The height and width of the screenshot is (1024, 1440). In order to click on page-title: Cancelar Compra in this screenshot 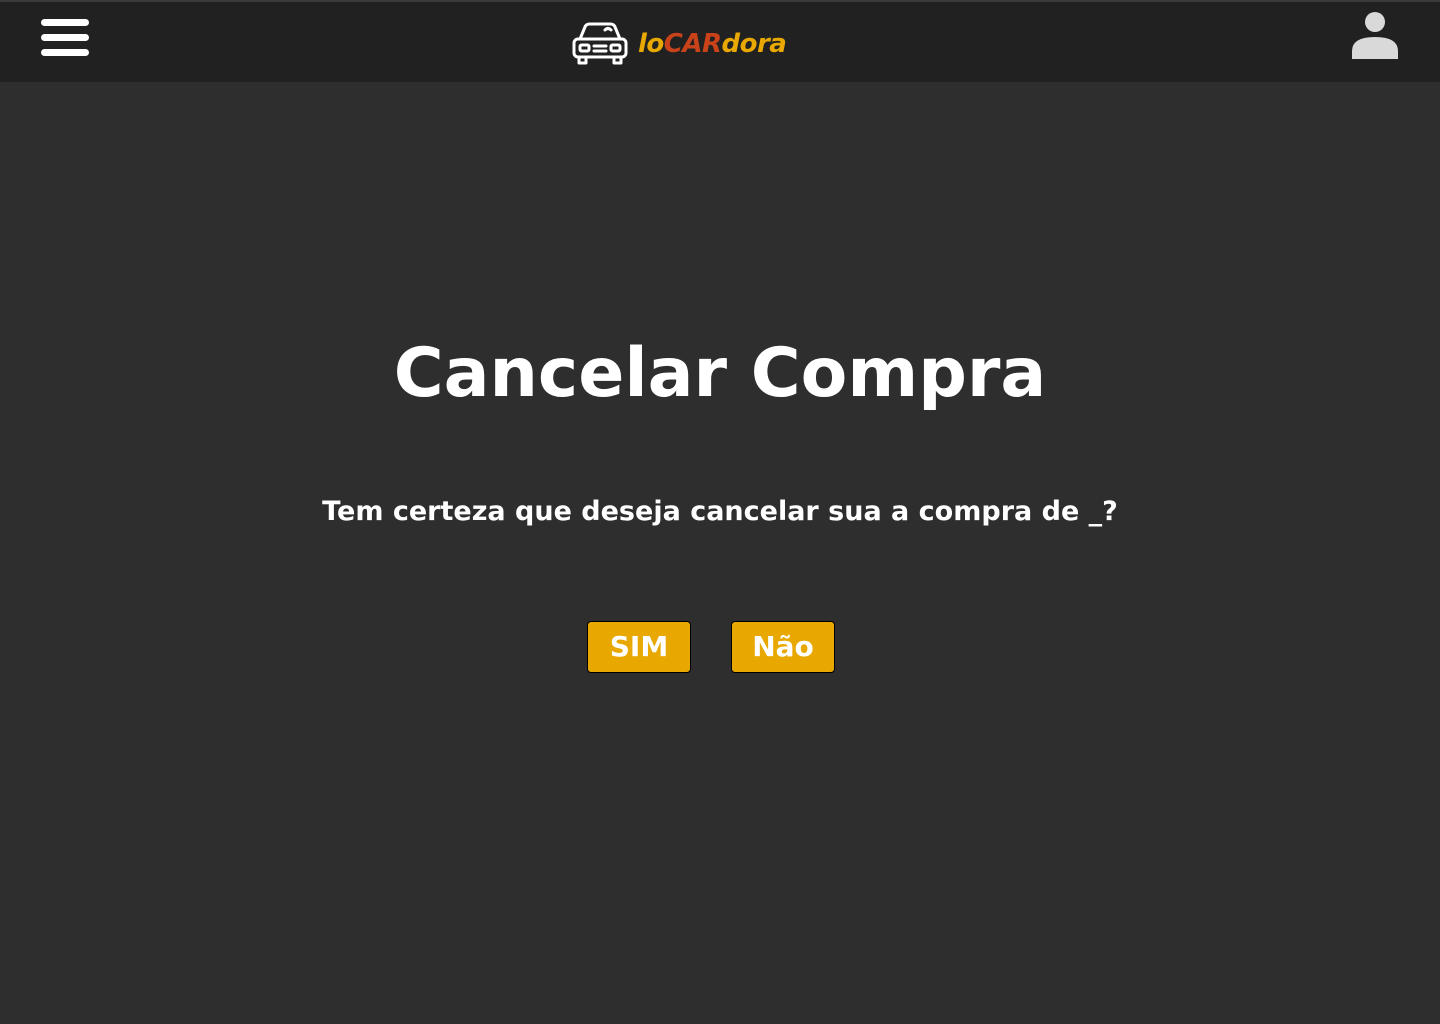, I will do `click(720, 373)`.